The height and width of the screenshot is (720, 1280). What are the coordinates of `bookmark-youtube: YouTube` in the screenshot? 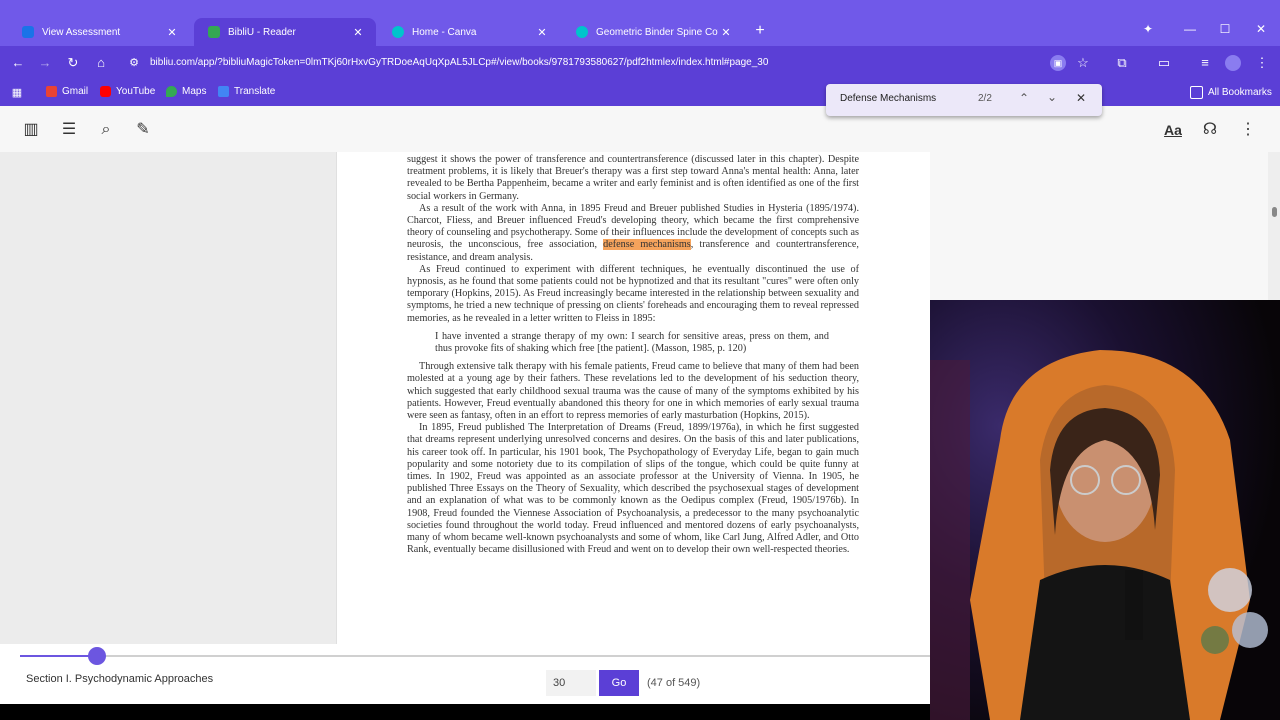 It's located at (127, 91).